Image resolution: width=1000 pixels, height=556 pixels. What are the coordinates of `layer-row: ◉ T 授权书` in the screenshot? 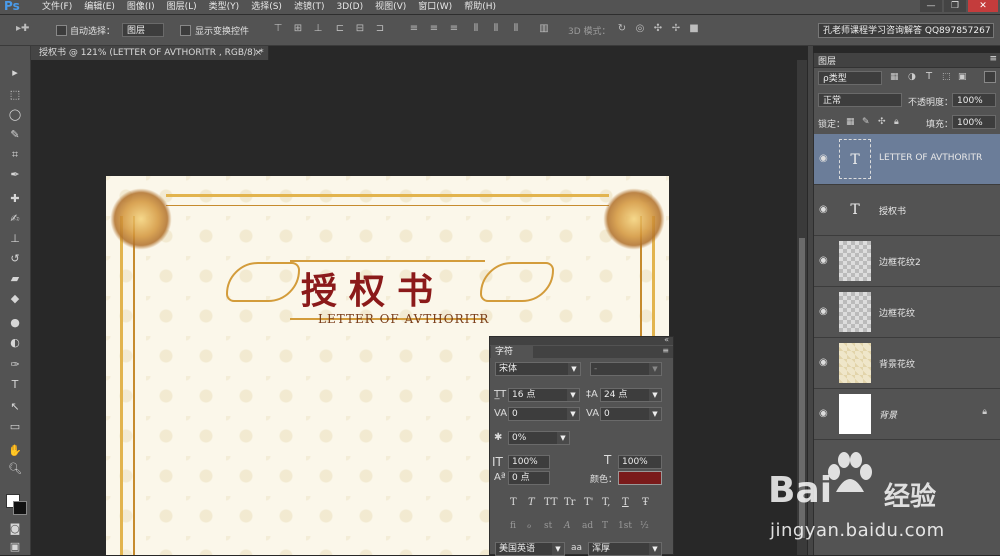 It's located at (907, 210).